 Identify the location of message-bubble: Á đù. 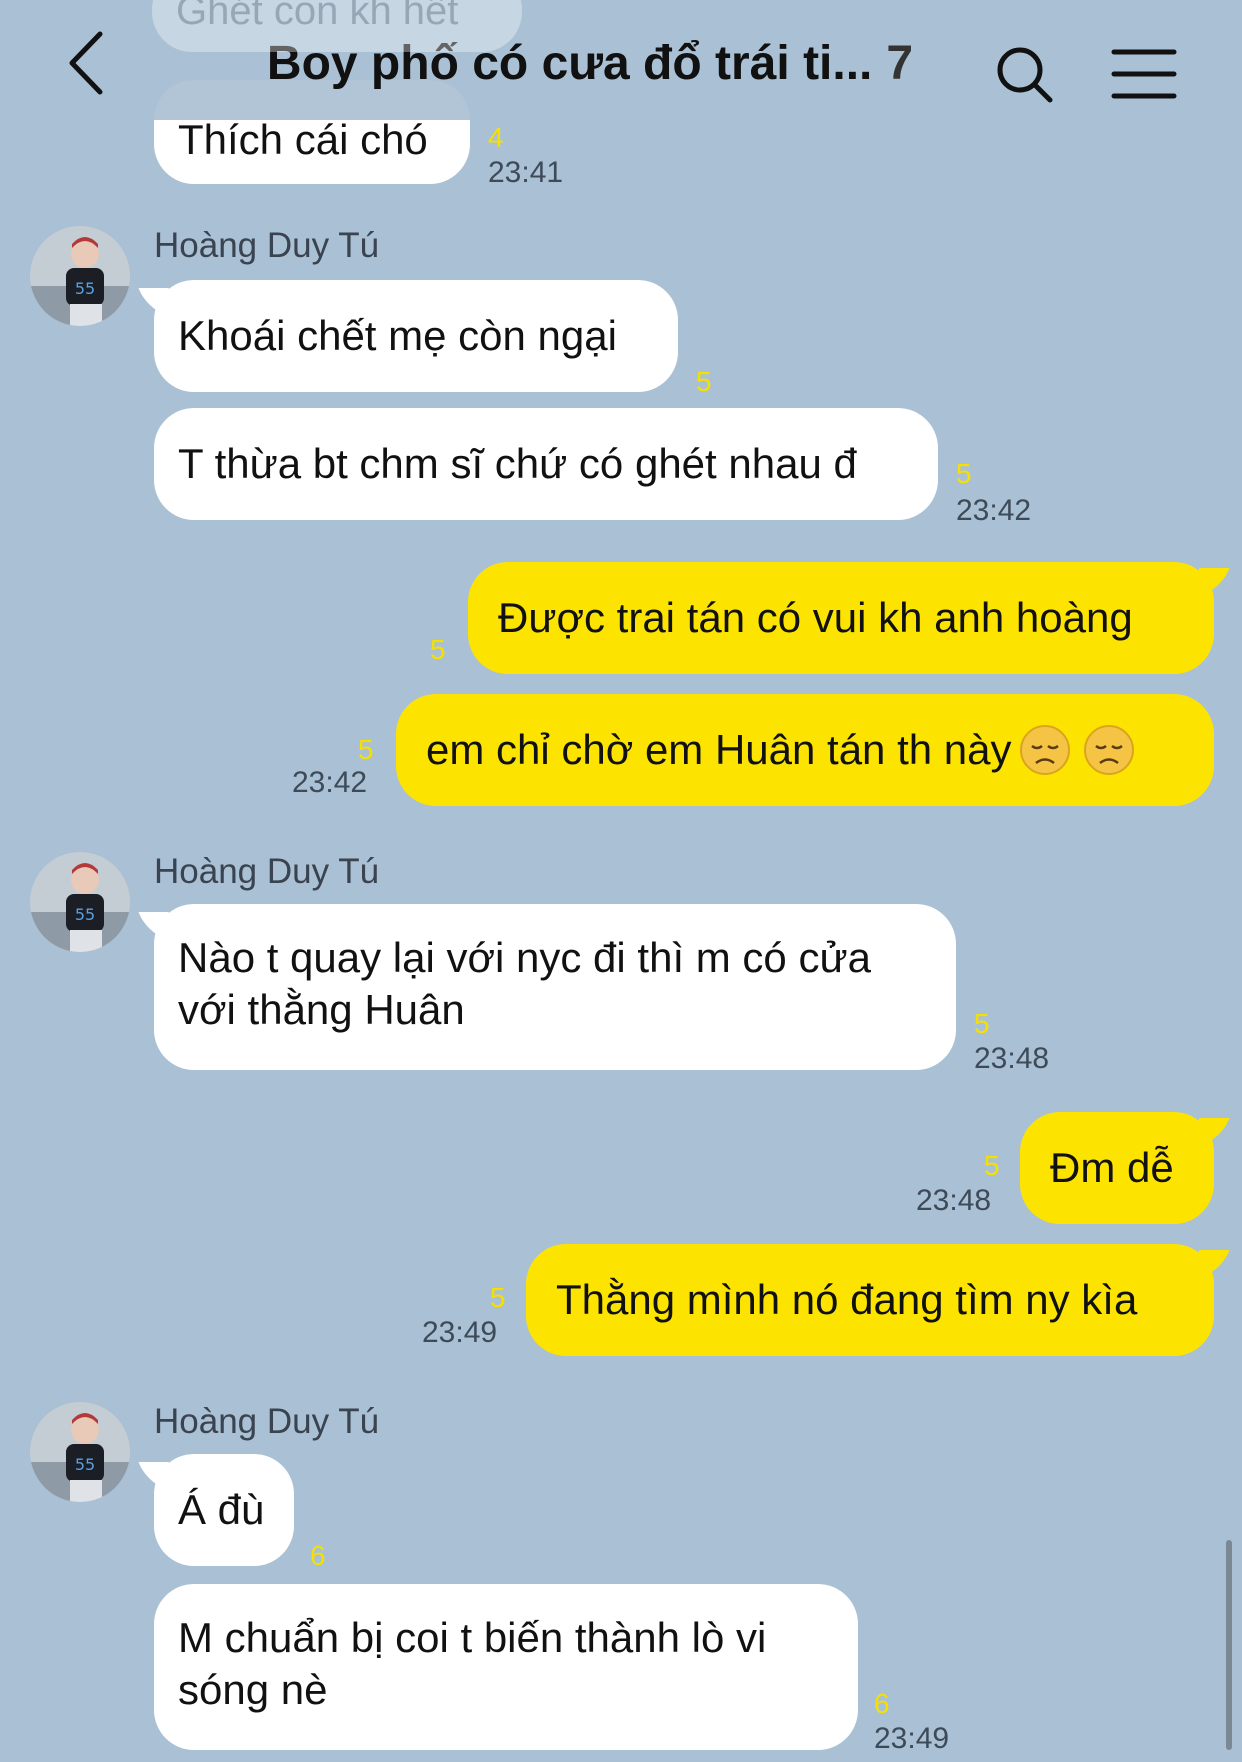
(224, 1510).